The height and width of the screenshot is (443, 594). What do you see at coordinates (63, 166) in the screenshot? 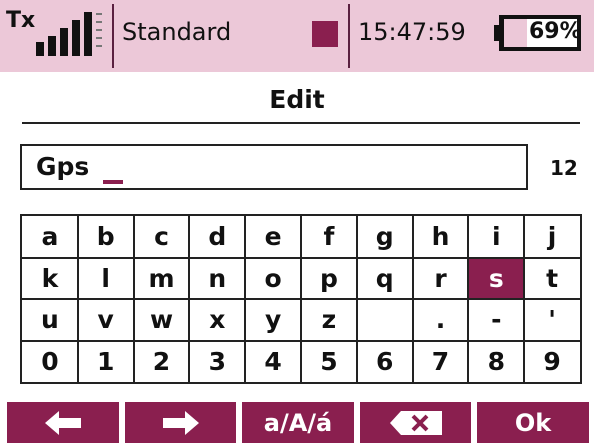
I see `input-value: Gps` at bounding box center [63, 166].